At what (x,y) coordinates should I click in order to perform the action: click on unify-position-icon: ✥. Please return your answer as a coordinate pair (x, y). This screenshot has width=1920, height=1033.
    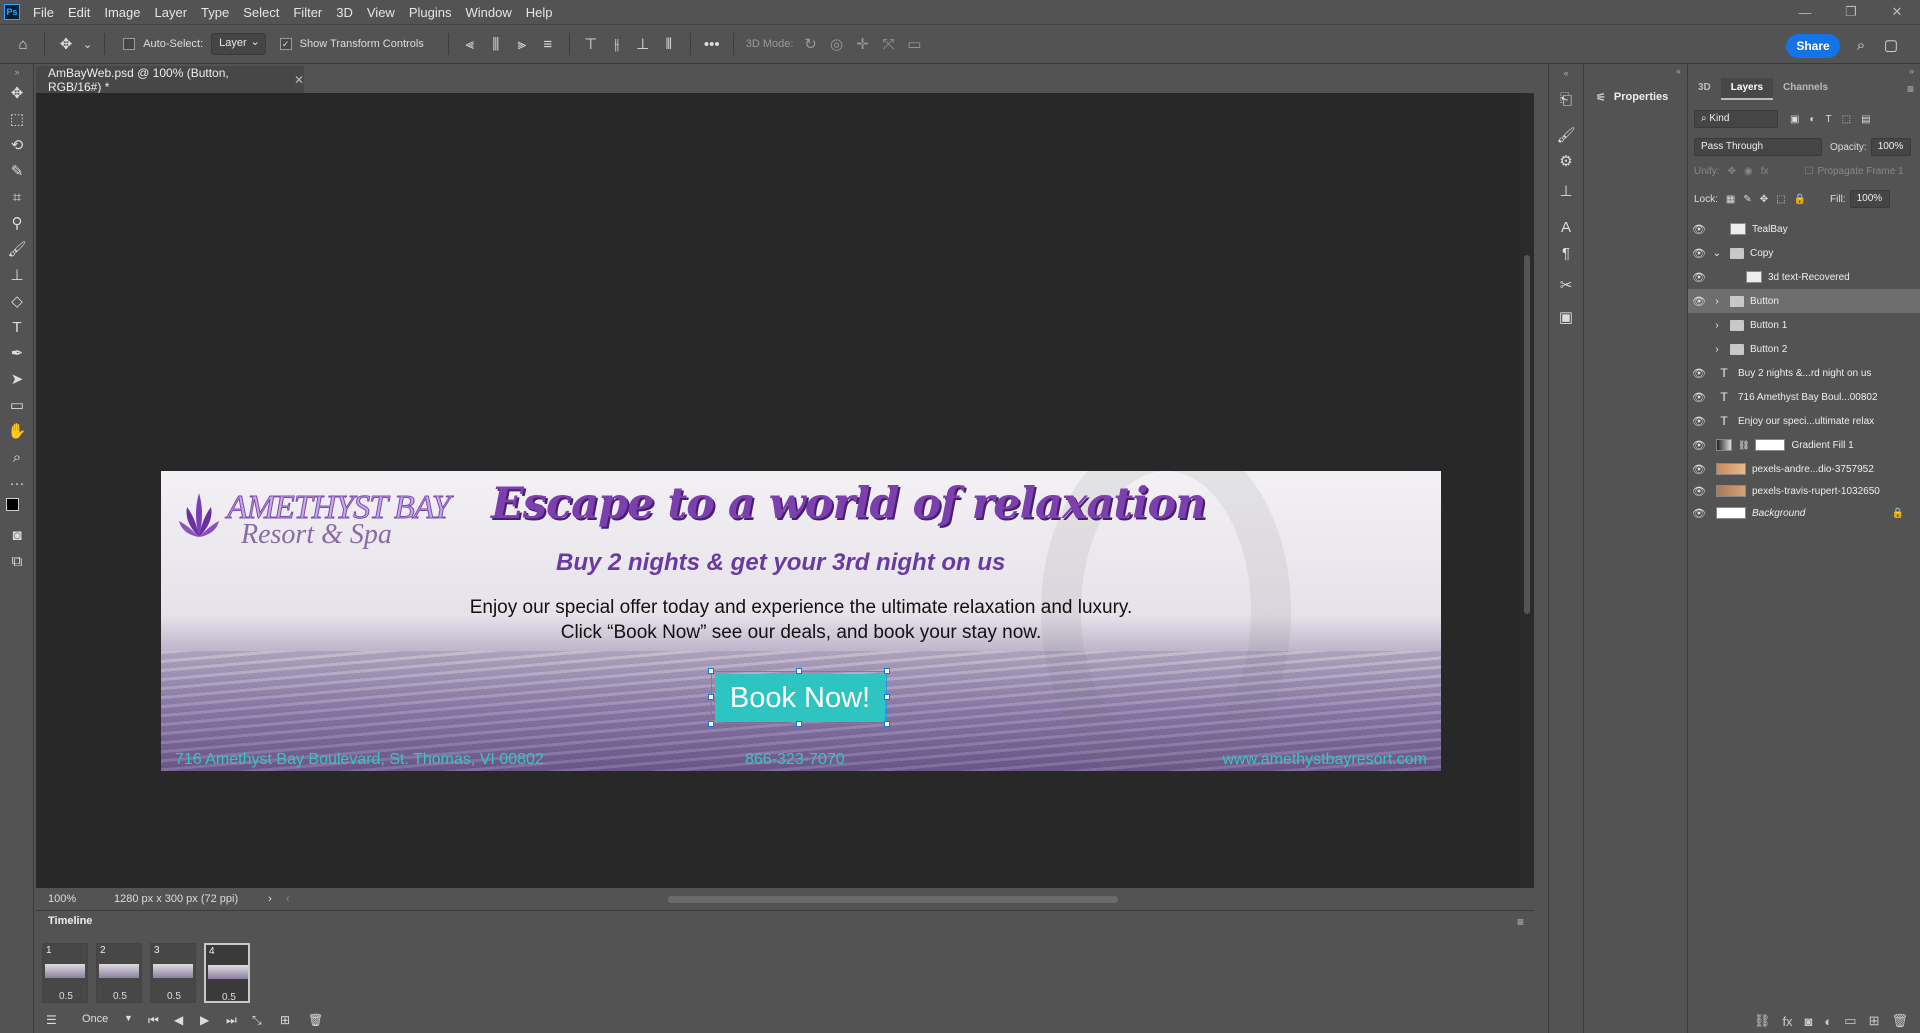
    Looking at the image, I should click on (1732, 171).